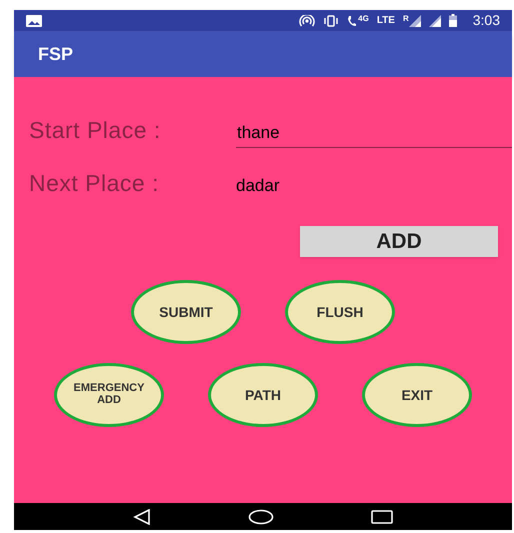 The height and width of the screenshot is (533, 514). I want to click on vibrate-icon, so click(331, 20).